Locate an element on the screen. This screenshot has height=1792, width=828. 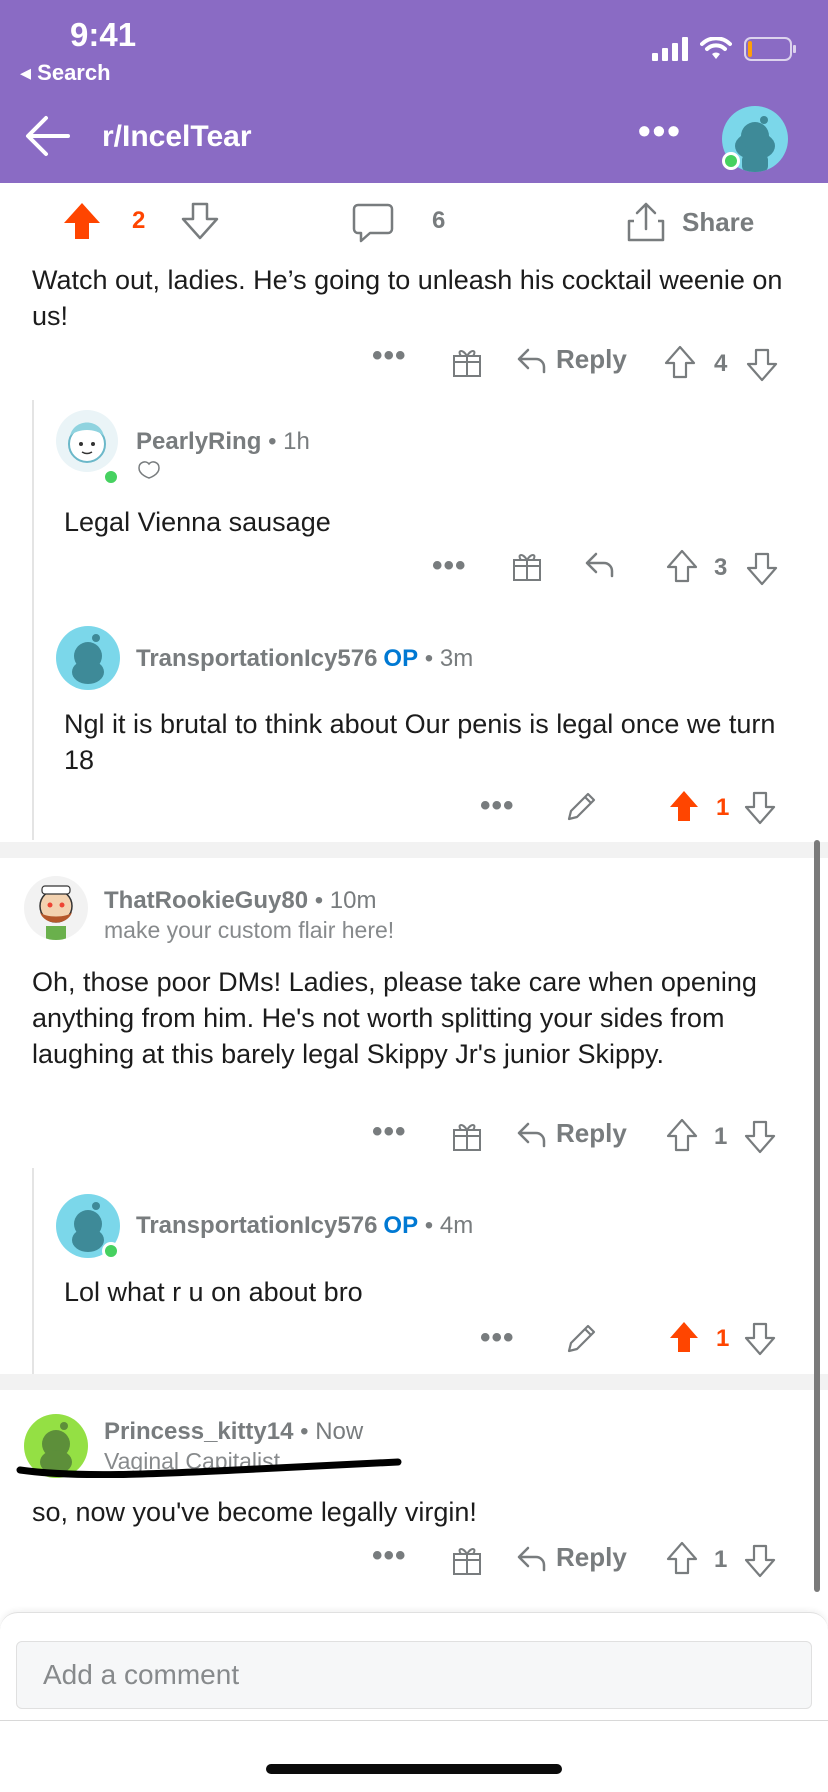
comment-separator is located at coordinates (414, 1382).